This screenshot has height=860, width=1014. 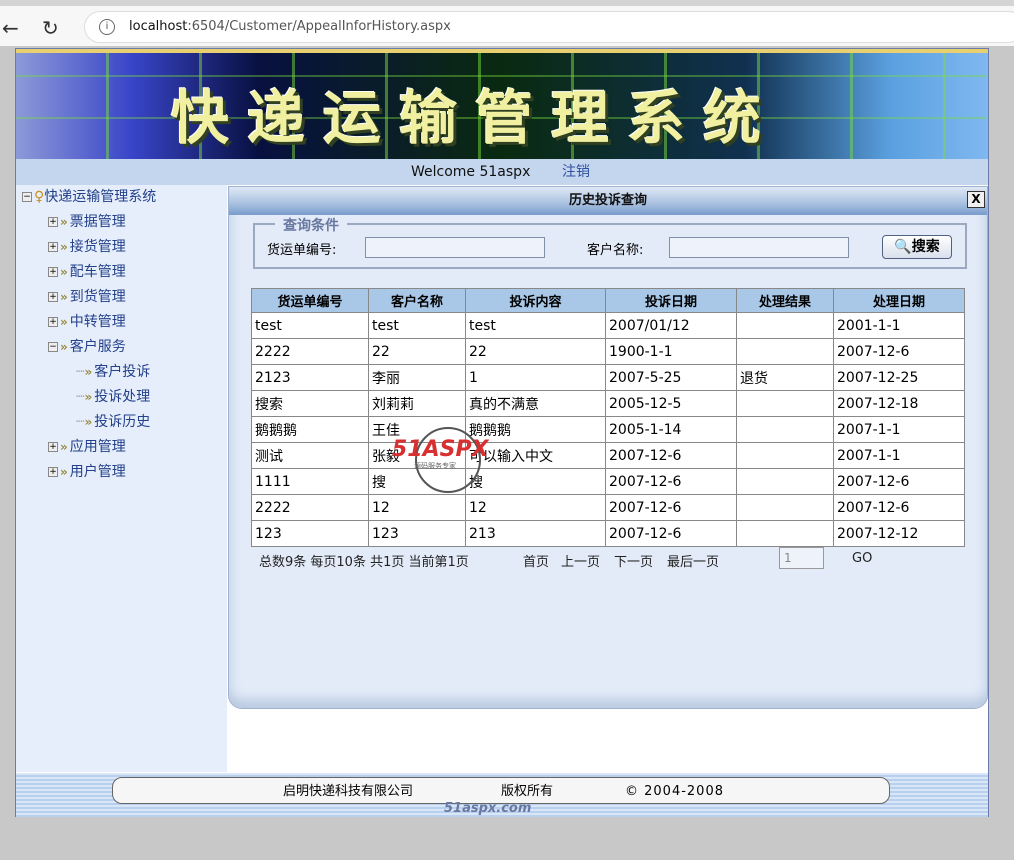 I want to click on column-header: 投诉内容, so click(x=535, y=300).